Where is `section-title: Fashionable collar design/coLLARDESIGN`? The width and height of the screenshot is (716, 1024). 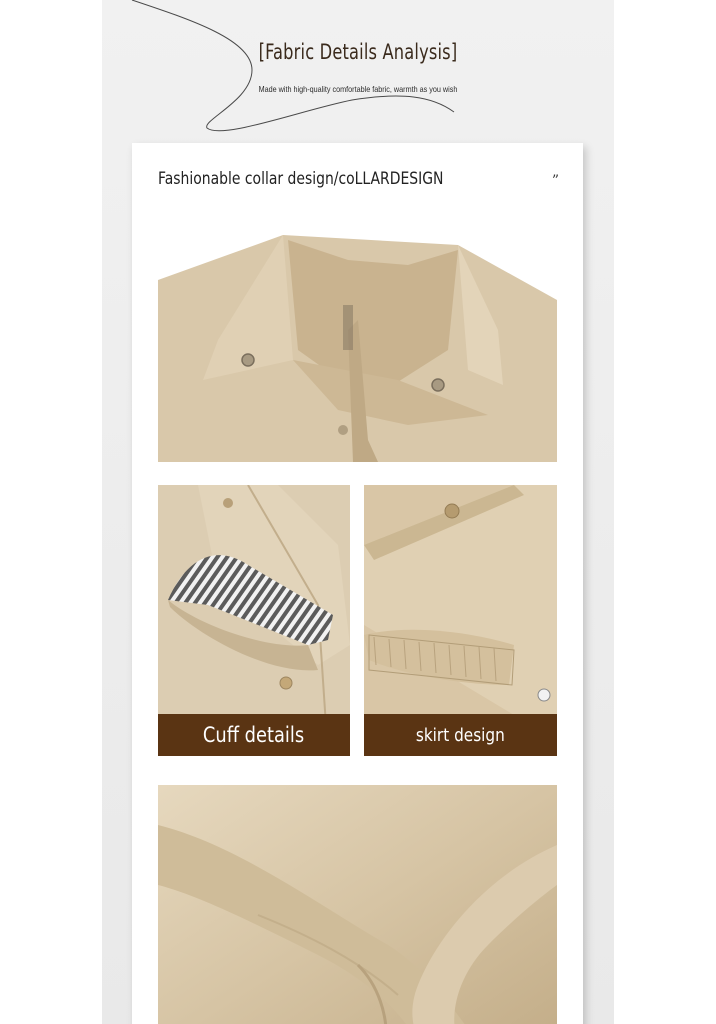
section-title: Fashionable collar design/coLLARDESIGN is located at coordinates (301, 179).